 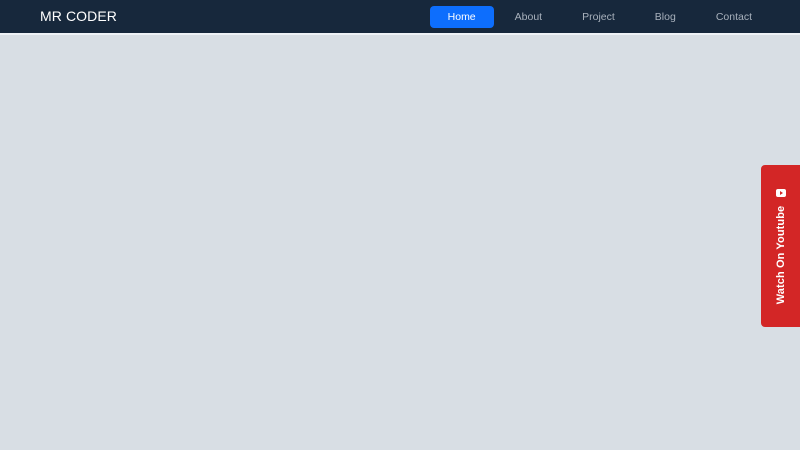 I want to click on brand-logo: MR CODER, so click(x=78, y=16).